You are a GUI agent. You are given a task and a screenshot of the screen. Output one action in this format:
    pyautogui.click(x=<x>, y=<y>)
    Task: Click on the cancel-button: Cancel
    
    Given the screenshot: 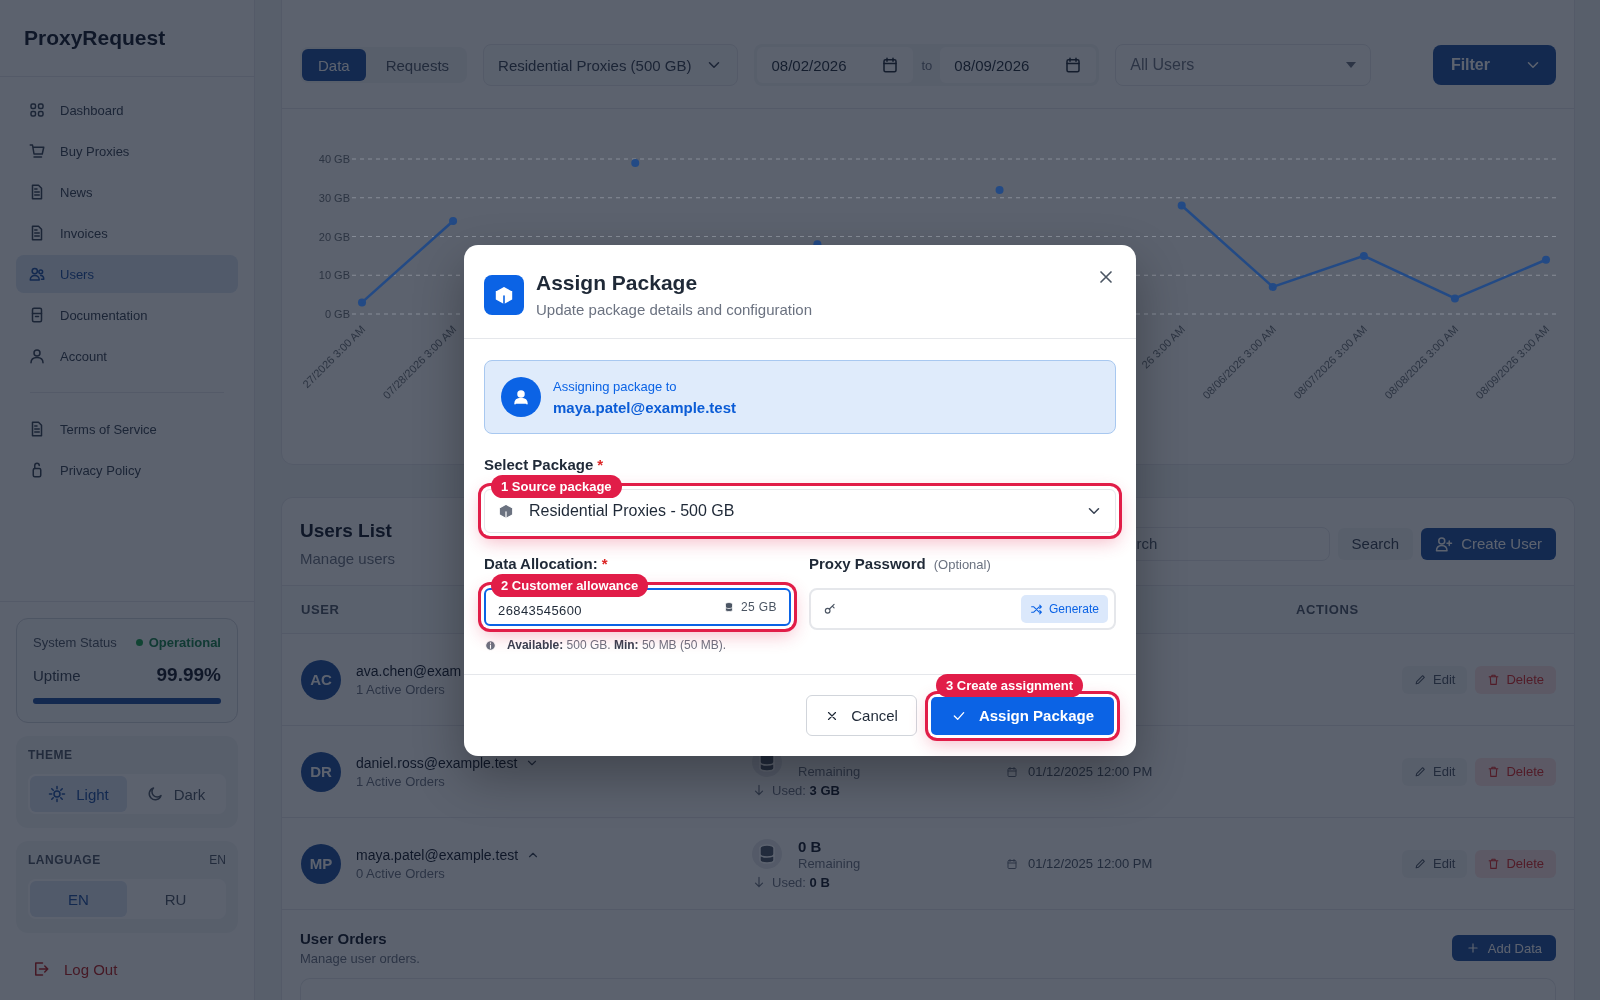 What is the action you would take?
    pyautogui.click(x=861, y=715)
    